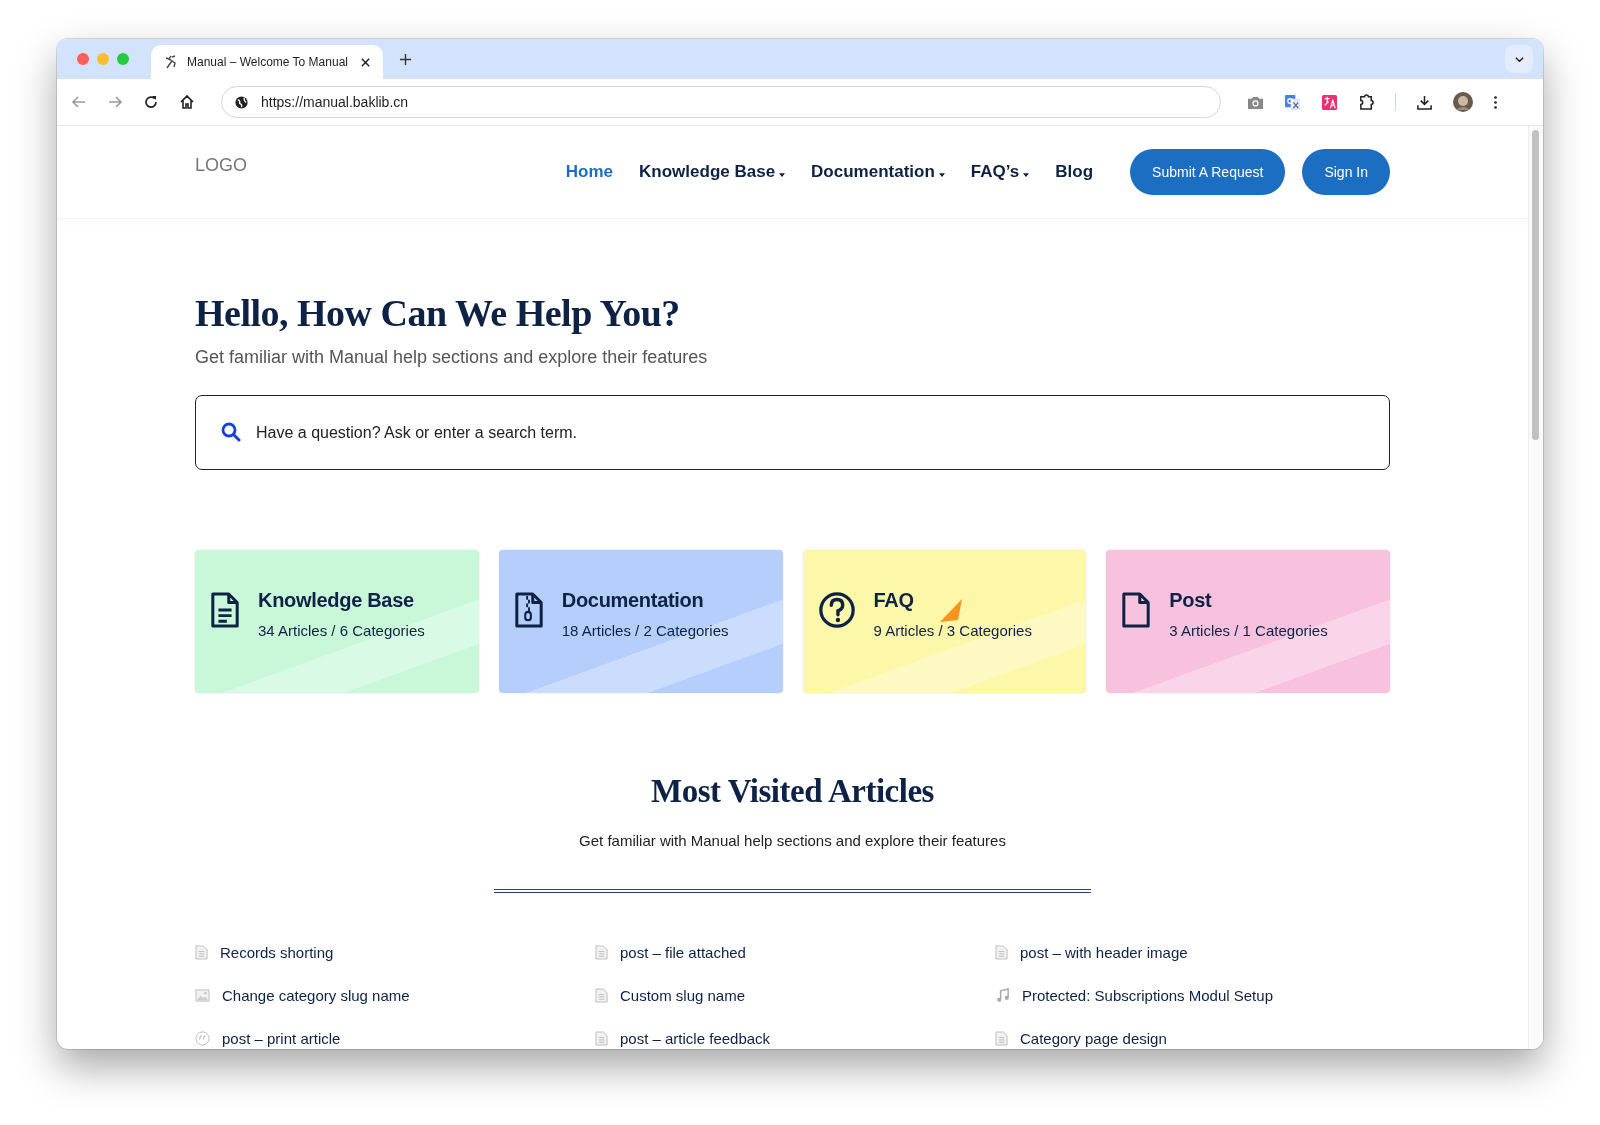 This screenshot has height=1125, width=1600. I want to click on category-title: FAQ, so click(893, 600).